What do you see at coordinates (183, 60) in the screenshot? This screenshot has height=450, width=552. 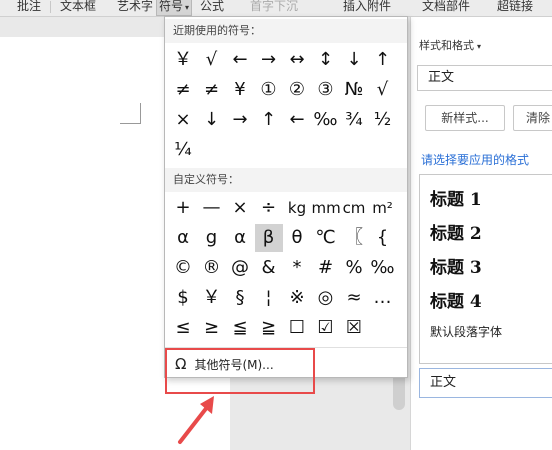 I see `recent-symbol: ￥` at bounding box center [183, 60].